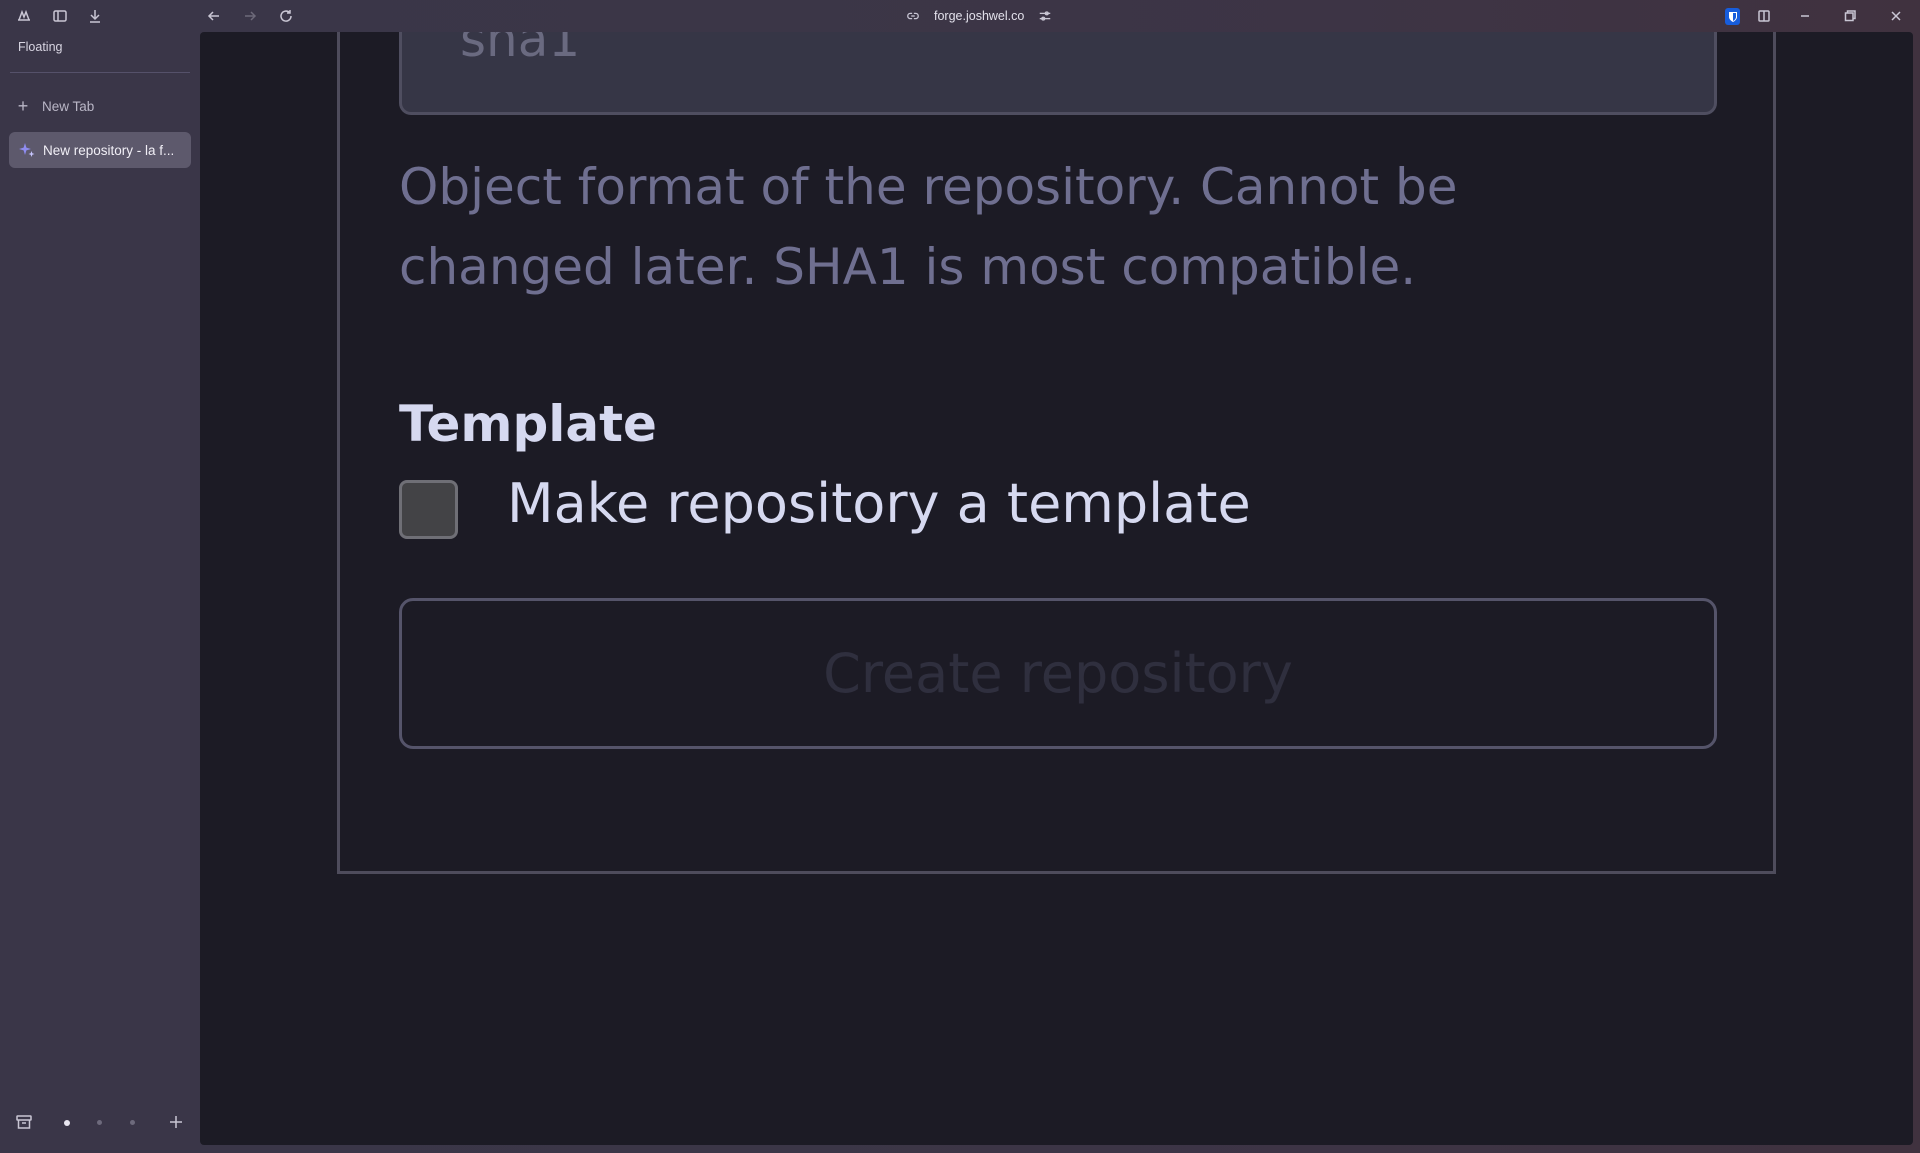 The image size is (1920, 1153). Describe the element at coordinates (100, 72) in the screenshot. I see `sidebar-divider` at that location.